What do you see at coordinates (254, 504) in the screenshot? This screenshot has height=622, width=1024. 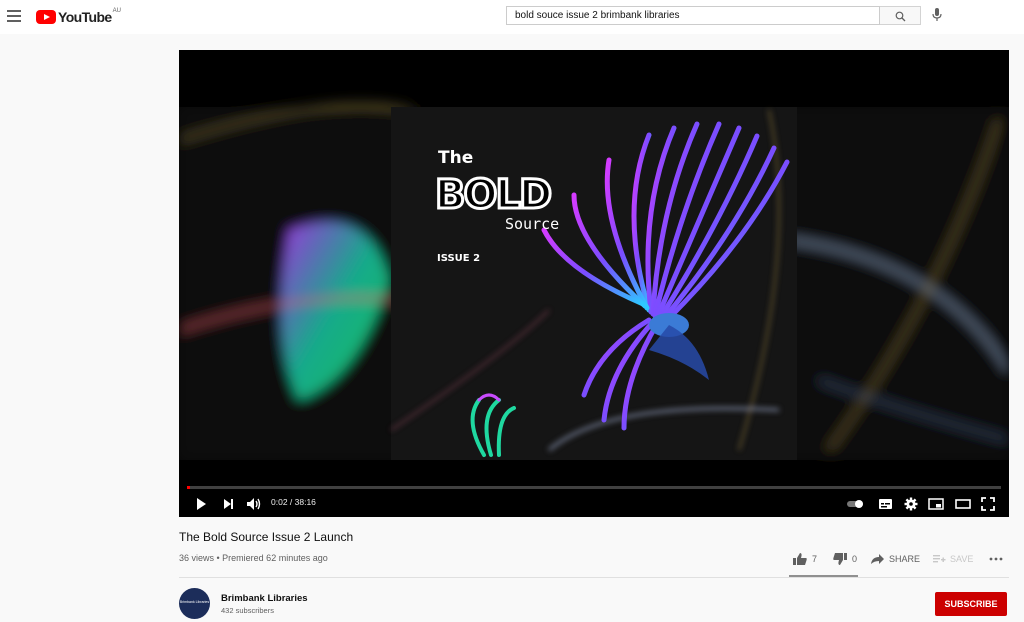 I see `volume-icon` at bounding box center [254, 504].